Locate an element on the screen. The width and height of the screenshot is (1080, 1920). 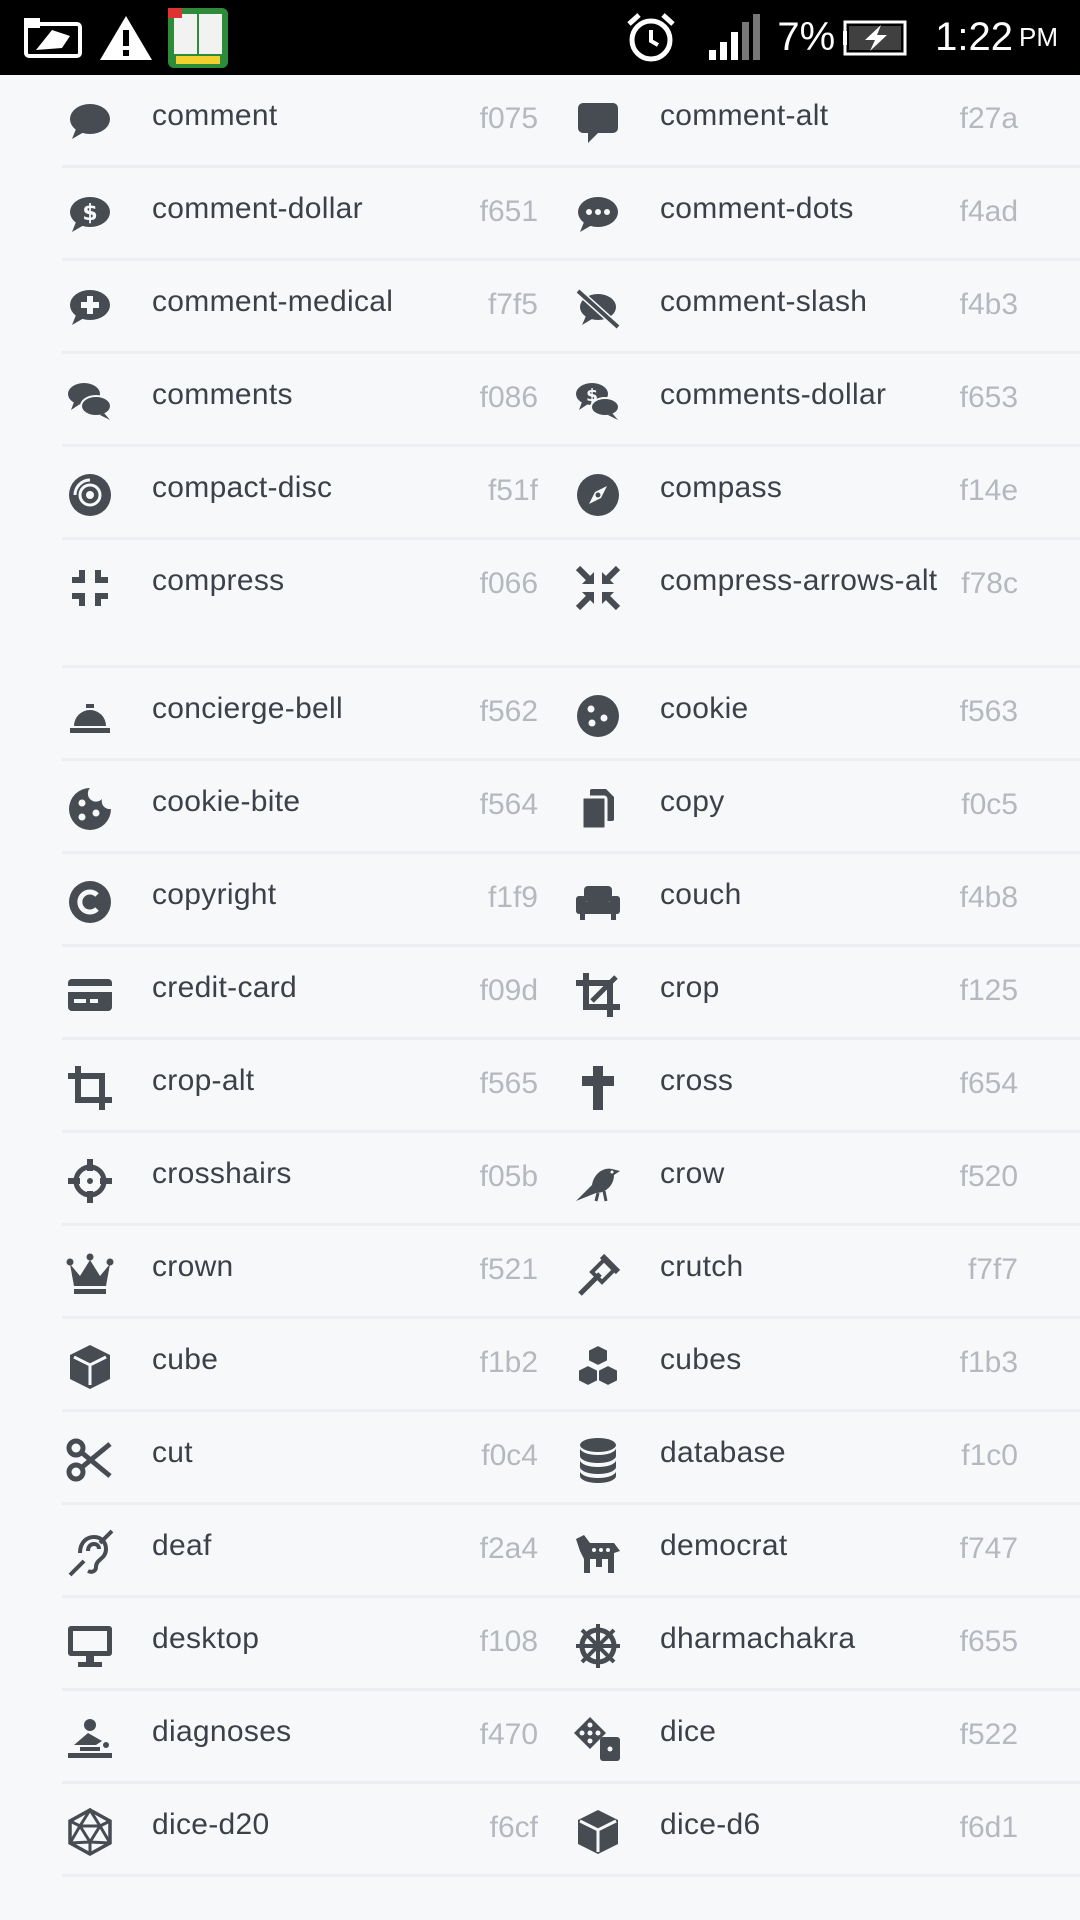
icon-list-item: couch f4b8 is located at coordinates (825, 900).